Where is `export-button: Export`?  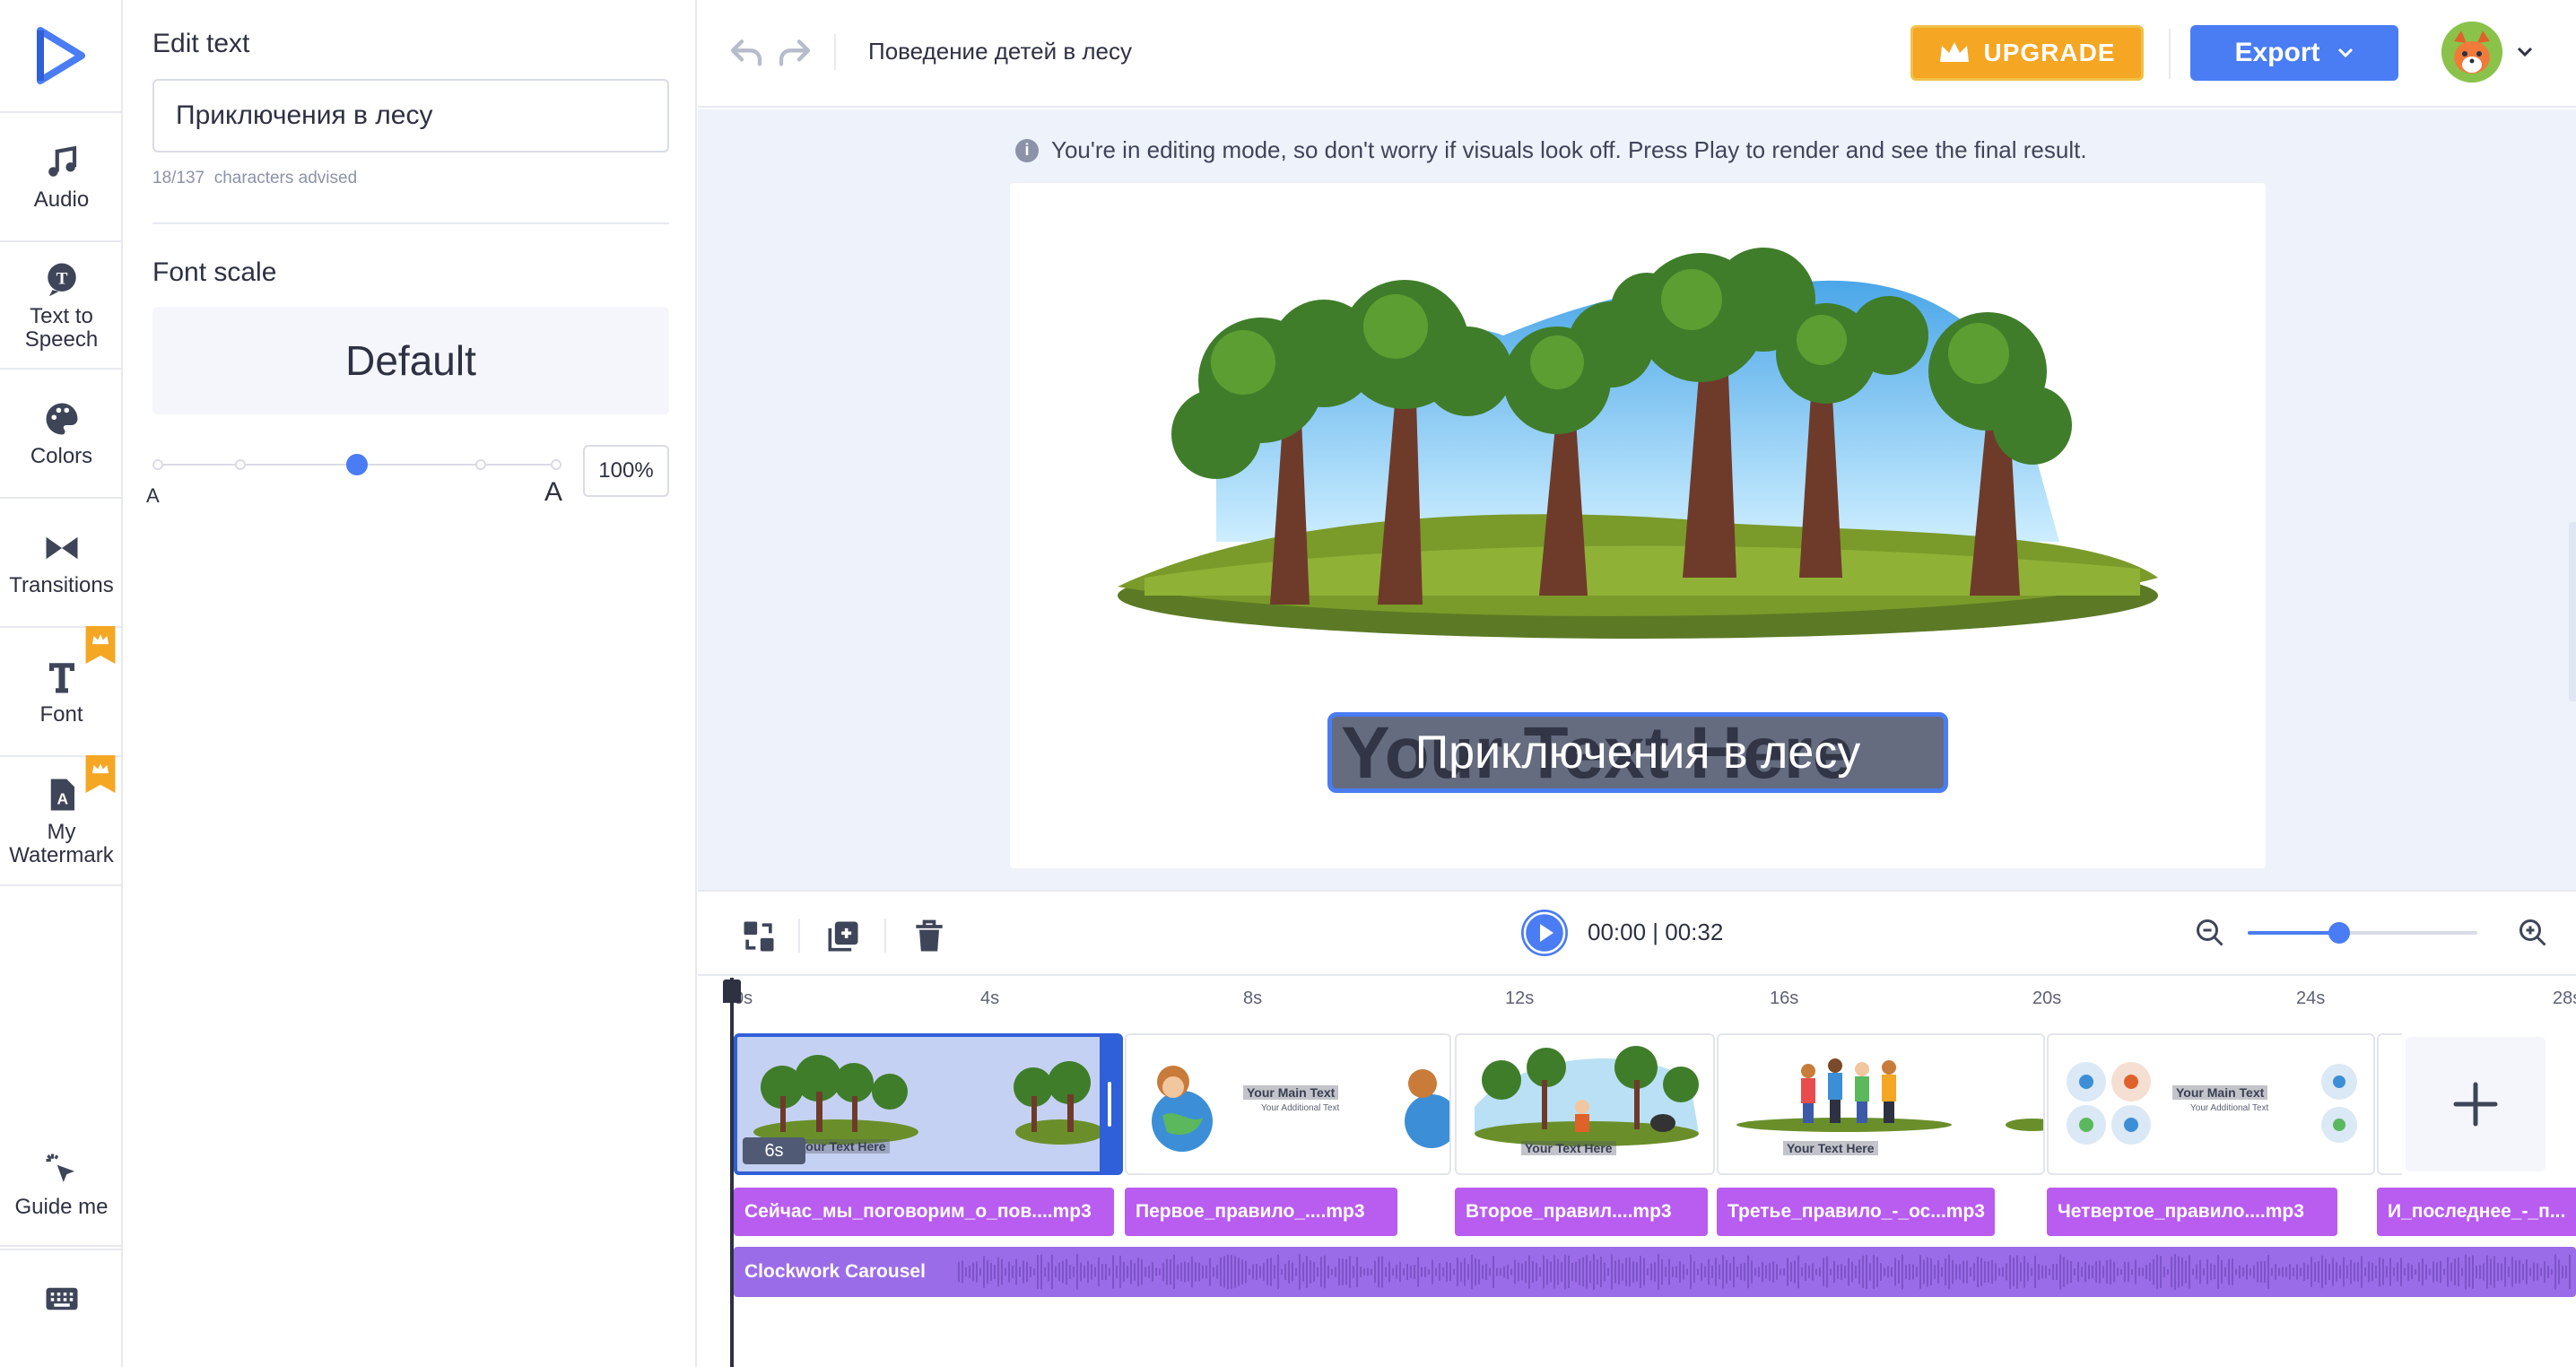 export-button: Export is located at coordinates (2294, 53).